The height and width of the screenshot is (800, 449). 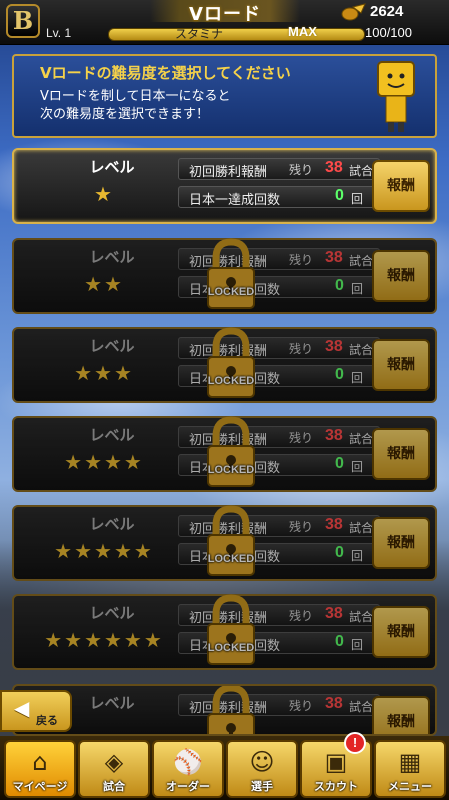 I want to click on nav-button-4: ☺ 選手, so click(x=262, y=769).